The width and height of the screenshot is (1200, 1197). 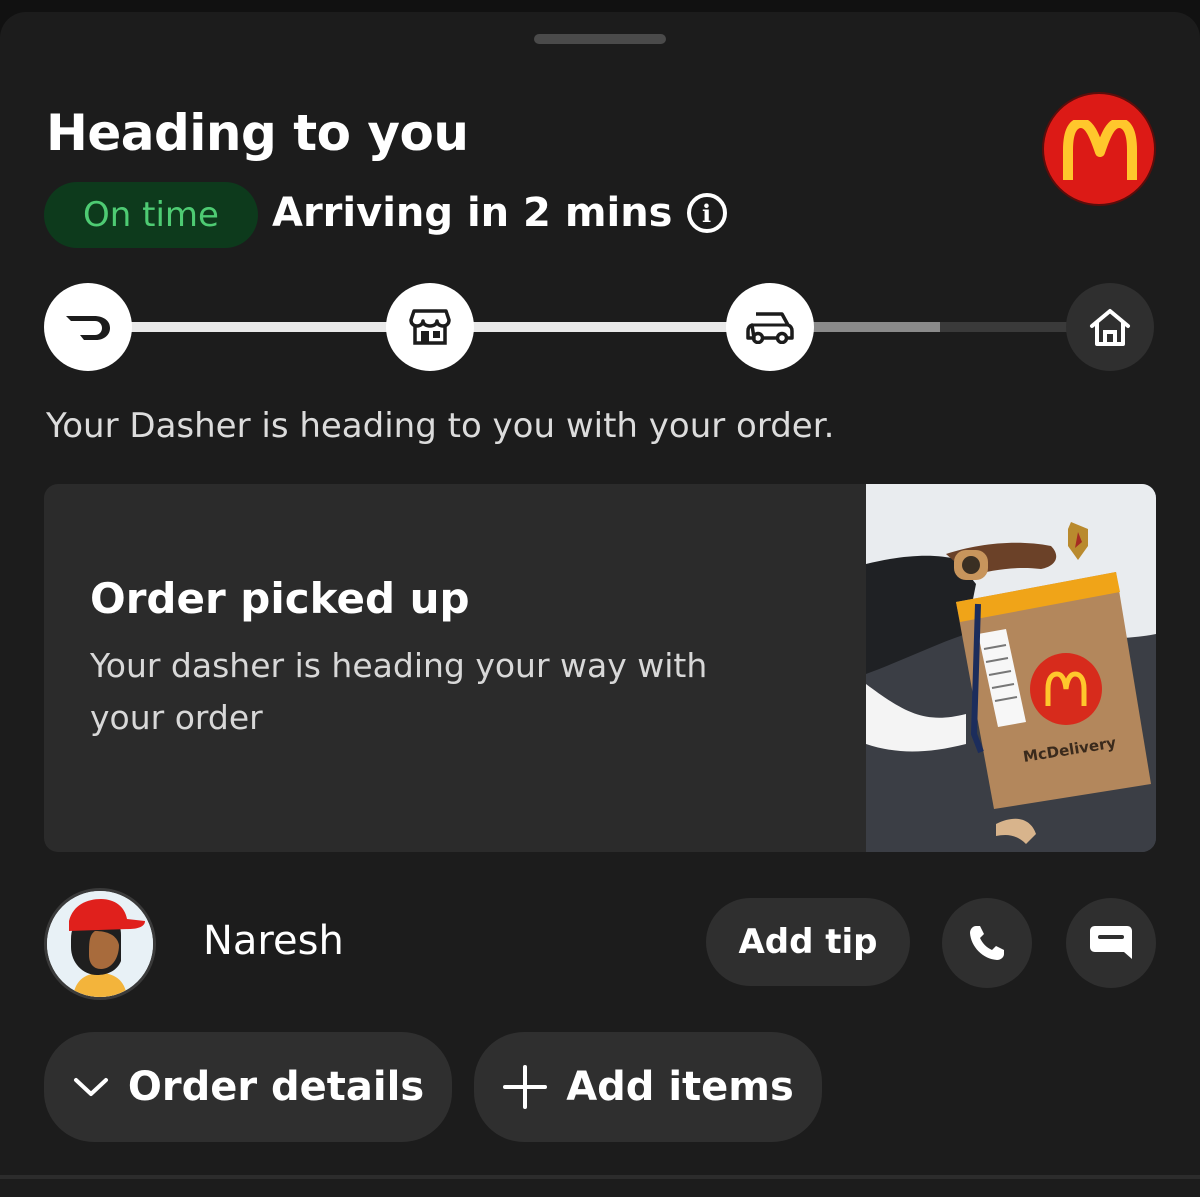 I want to click on step-car, so click(x=770, y=327).